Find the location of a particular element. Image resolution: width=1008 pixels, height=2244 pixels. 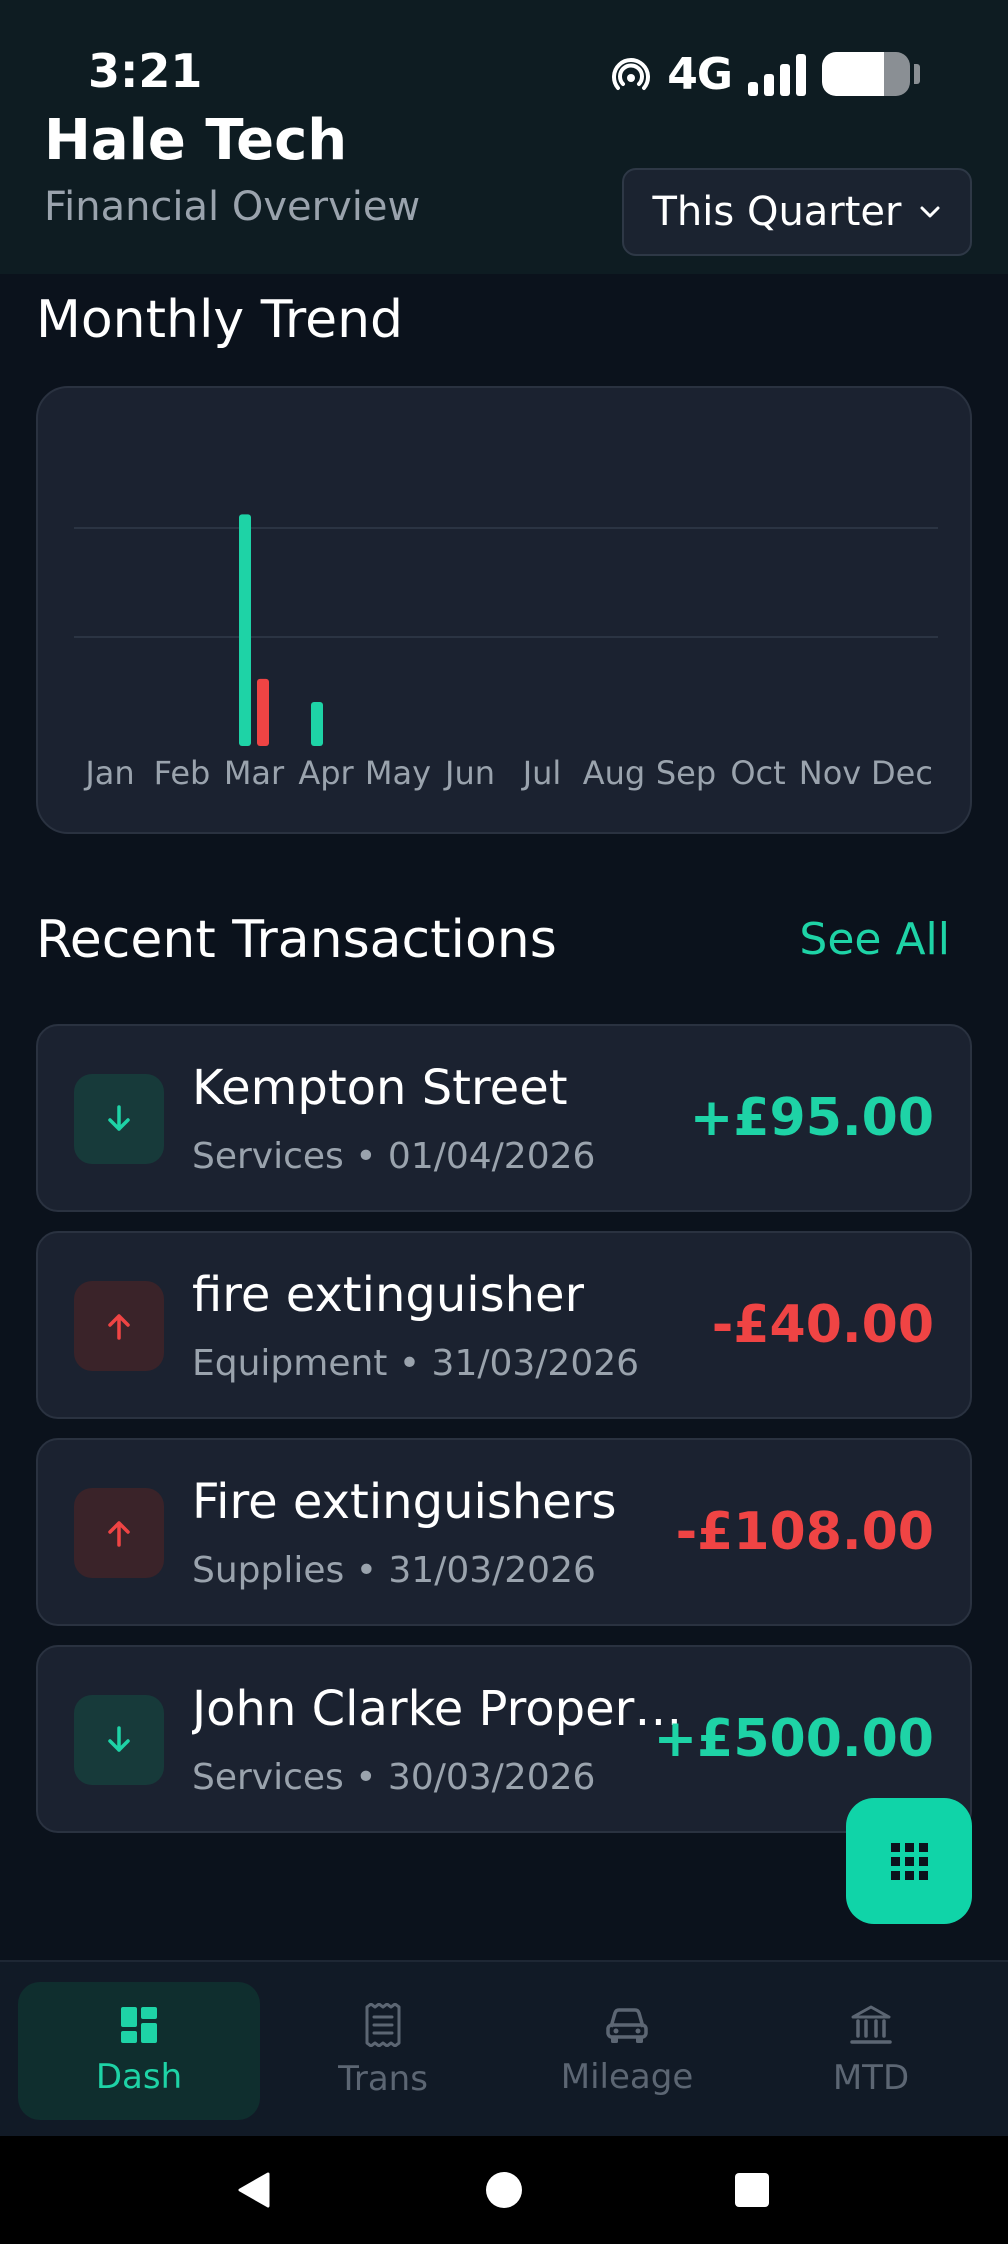

status-time: 3:21 is located at coordinates (145, 71).